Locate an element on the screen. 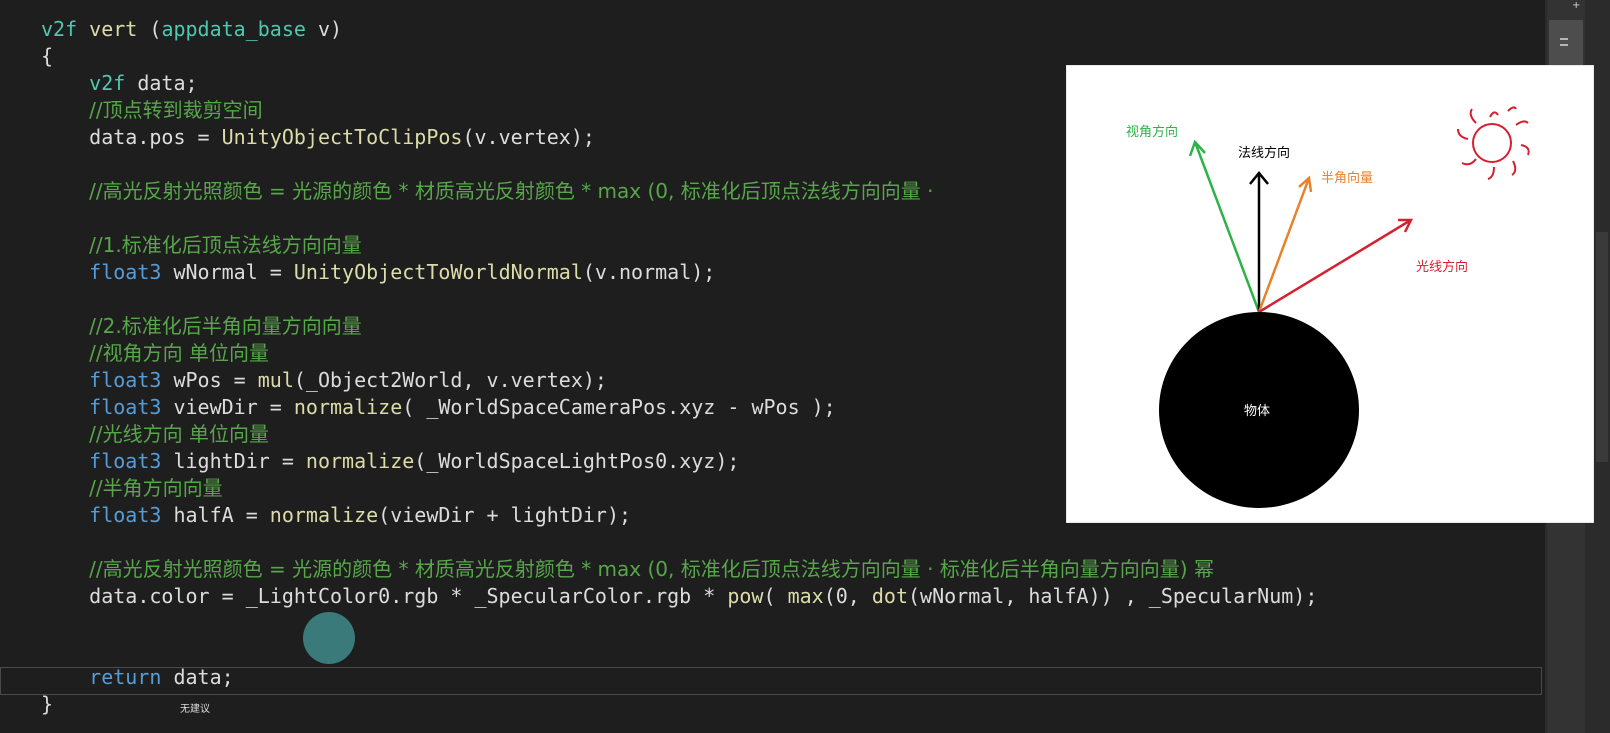  code-token: pow is located at coordinates (745, 596).